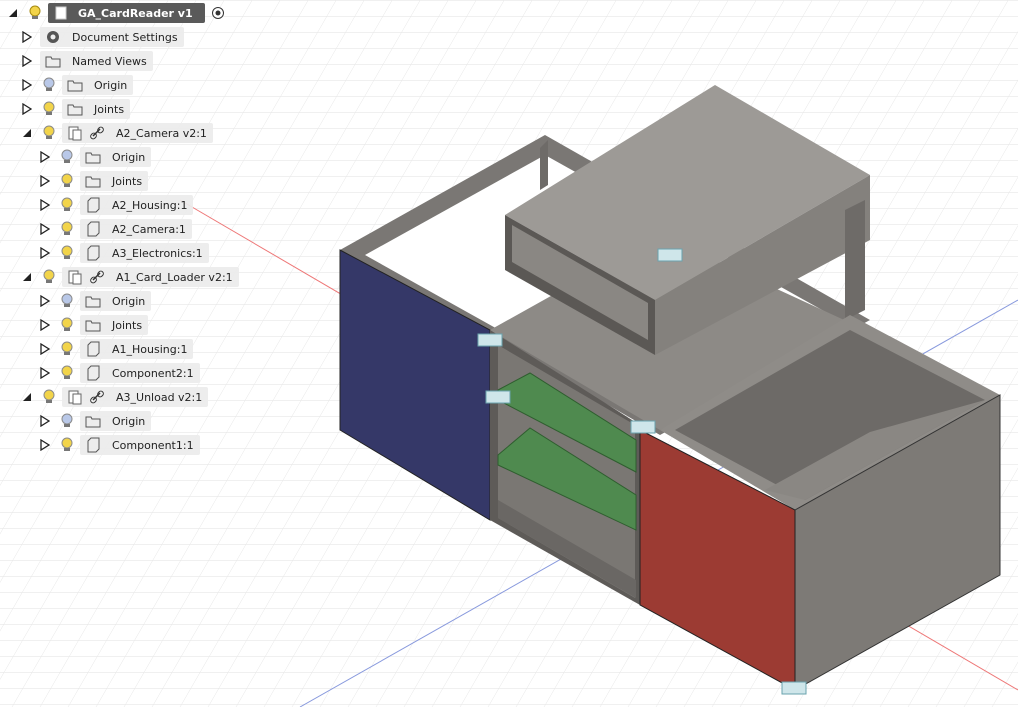 This screenshot has width=1018, height=707. I want to click on tree-row: Document Settings, so click(102, 37).